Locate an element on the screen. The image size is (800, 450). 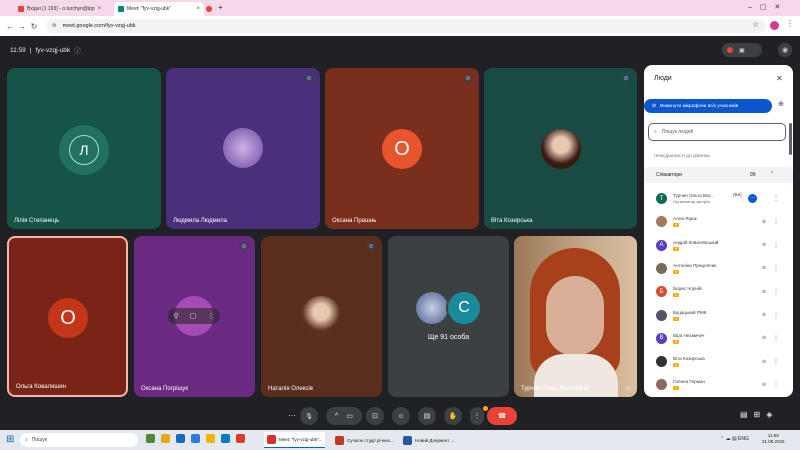
copilot-icon is located at coordinates (165, 438).